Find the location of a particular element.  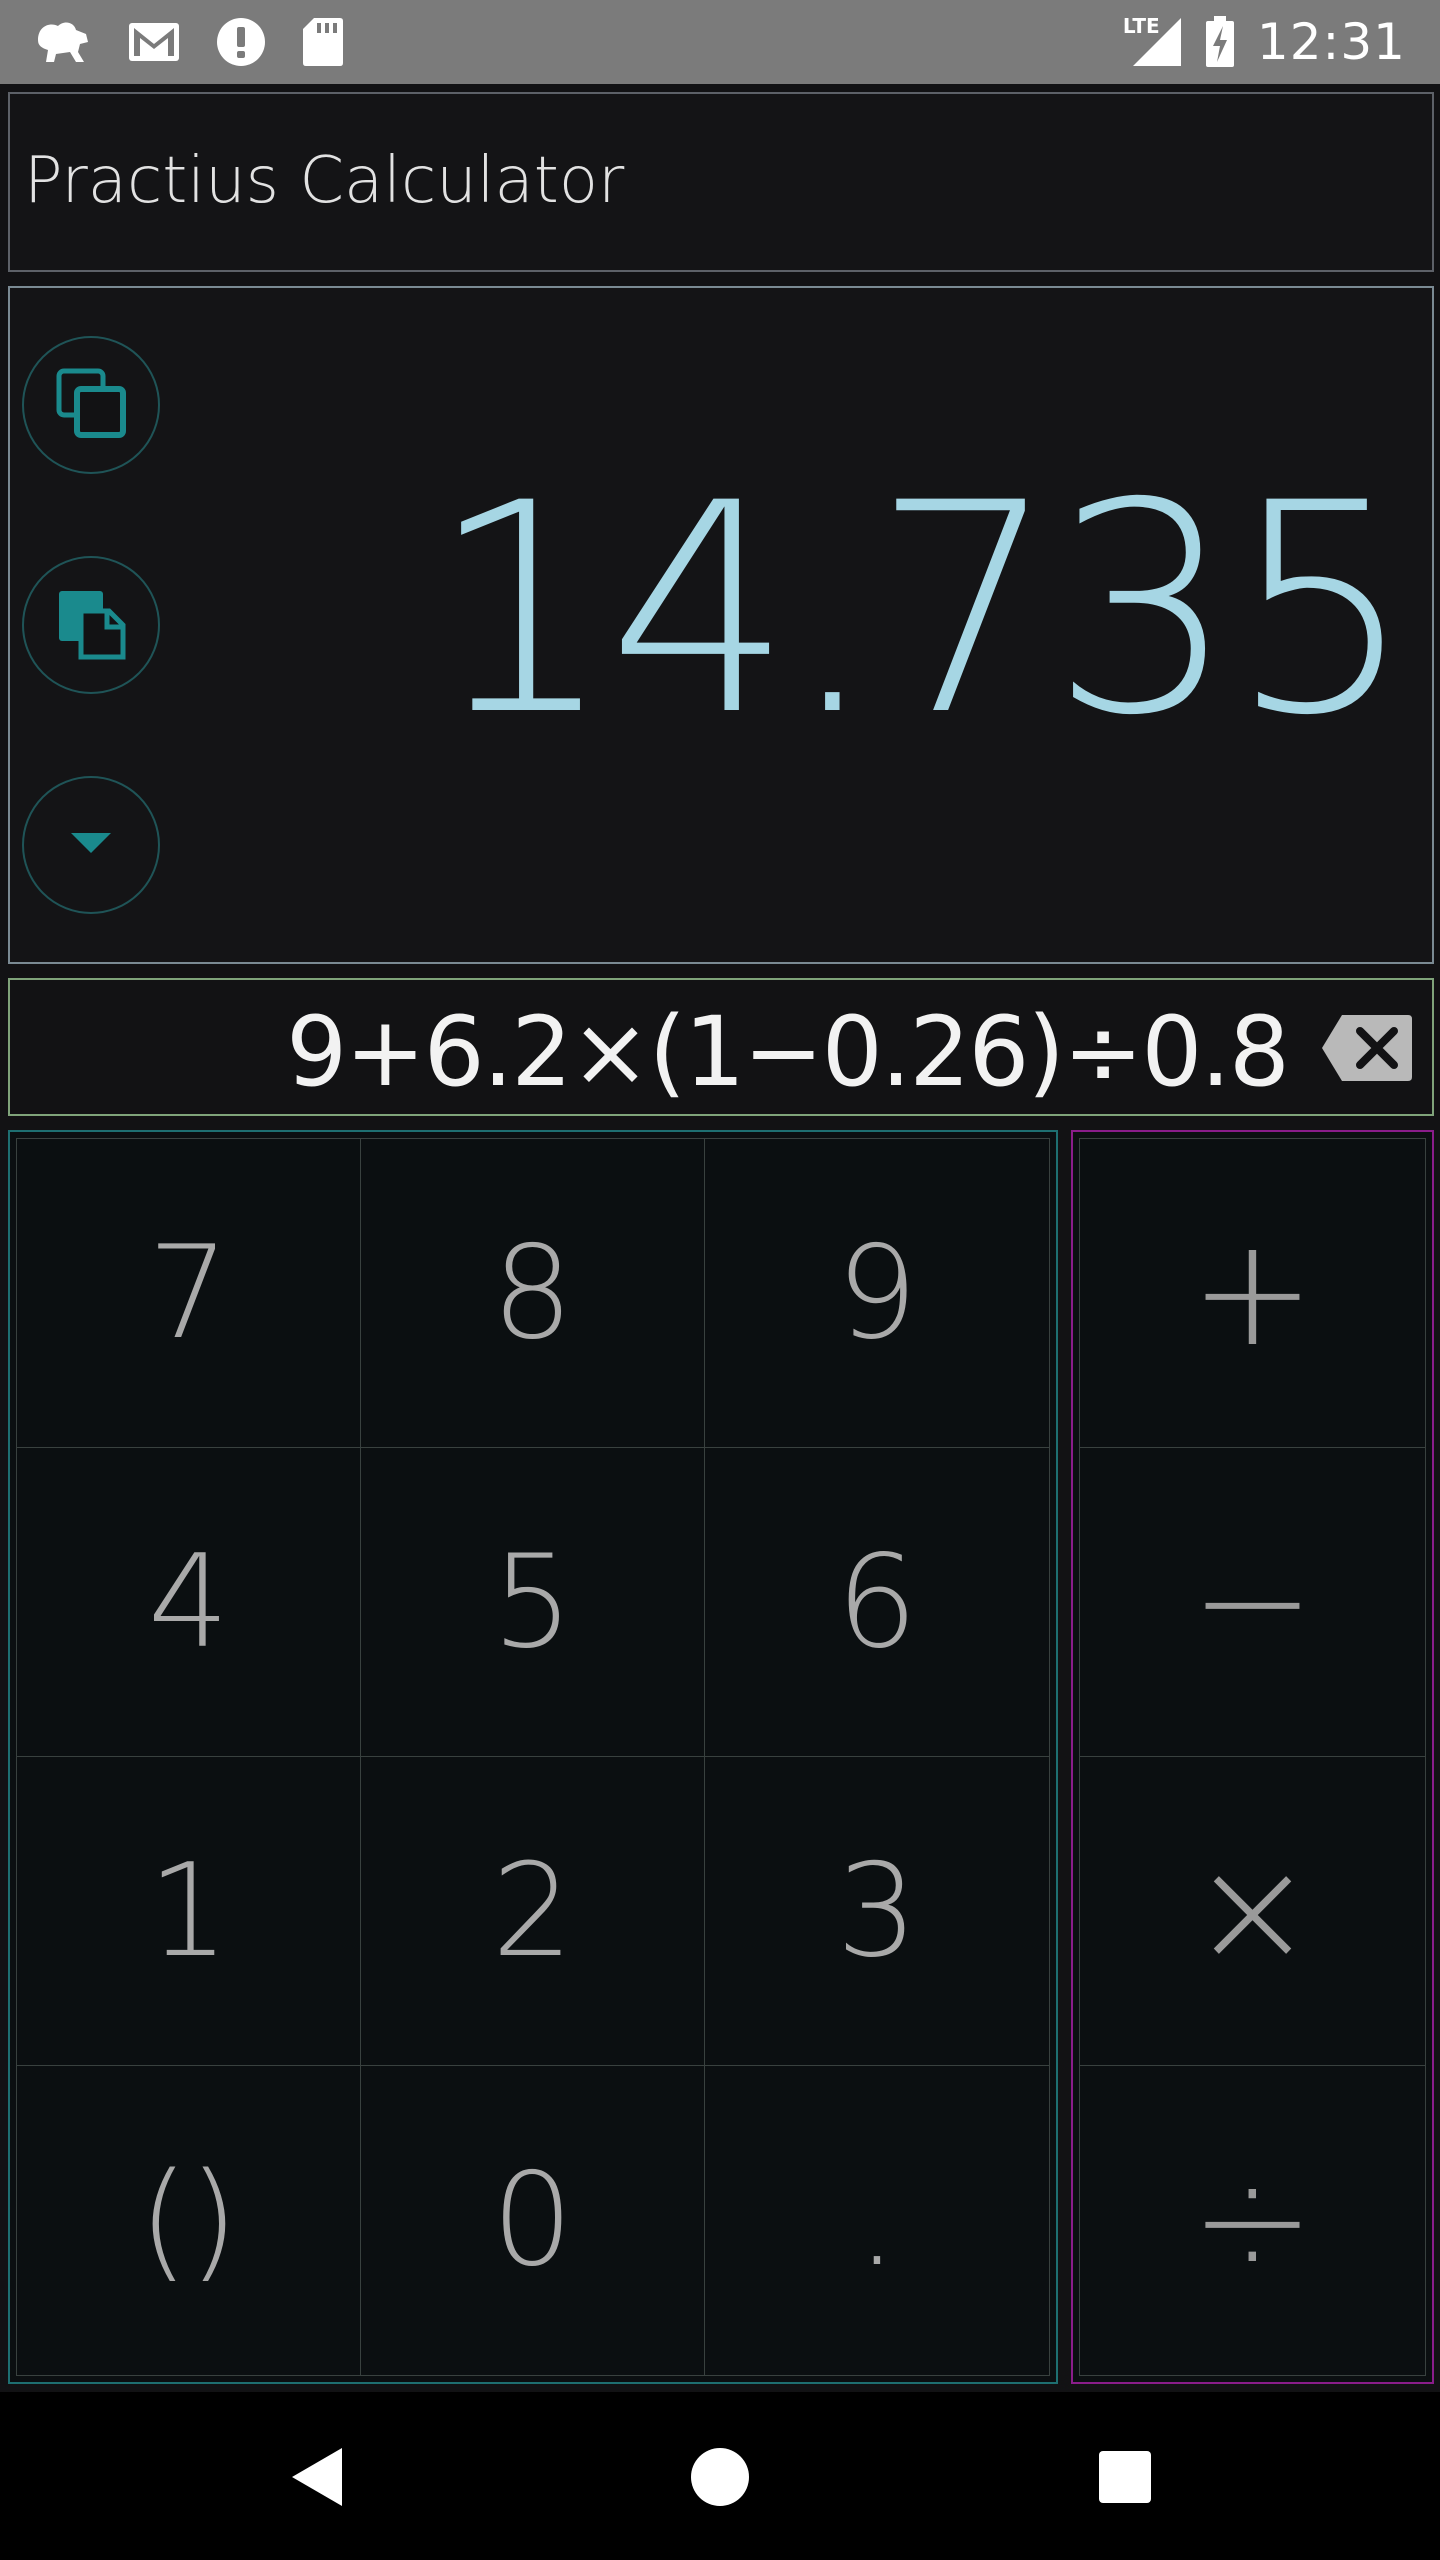

result-display: 14.735 is located at coordinates (921, 610).